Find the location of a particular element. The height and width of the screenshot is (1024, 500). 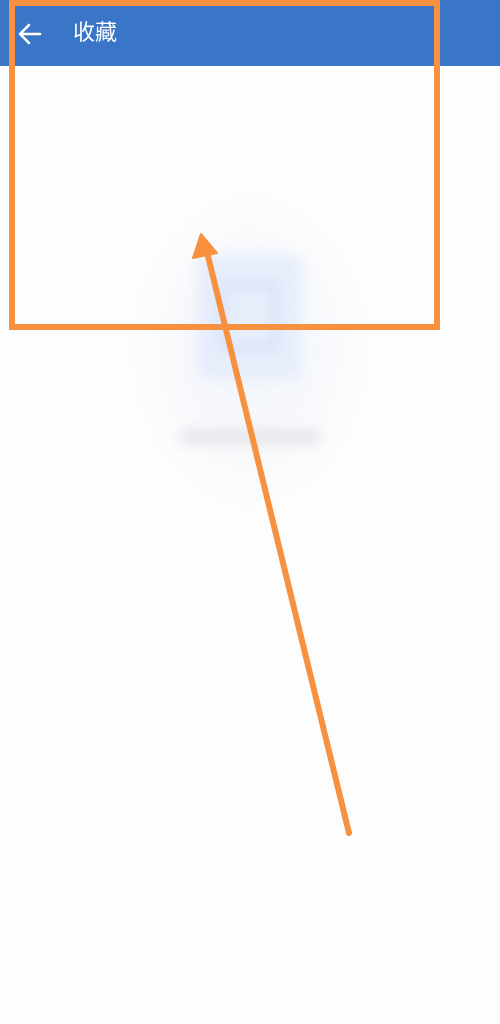

empty-document-icon is located at coordinates (249, 317).